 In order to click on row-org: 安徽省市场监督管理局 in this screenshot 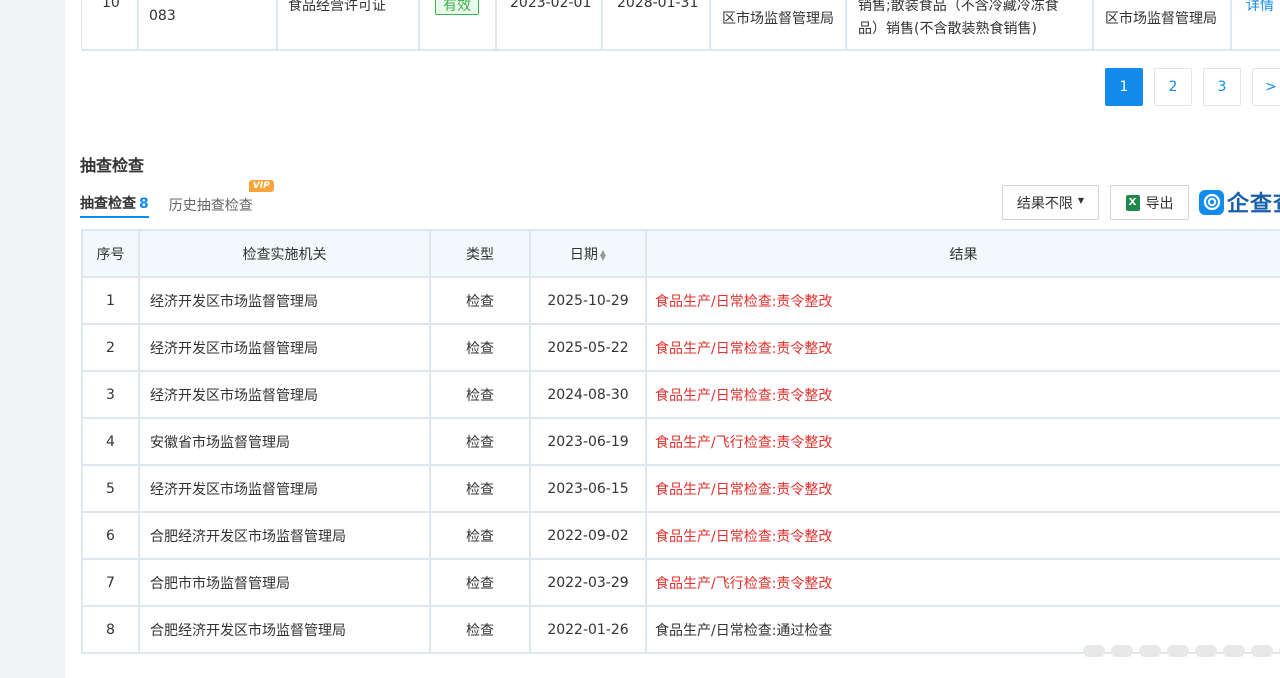, I will do `click(284, 441)`.